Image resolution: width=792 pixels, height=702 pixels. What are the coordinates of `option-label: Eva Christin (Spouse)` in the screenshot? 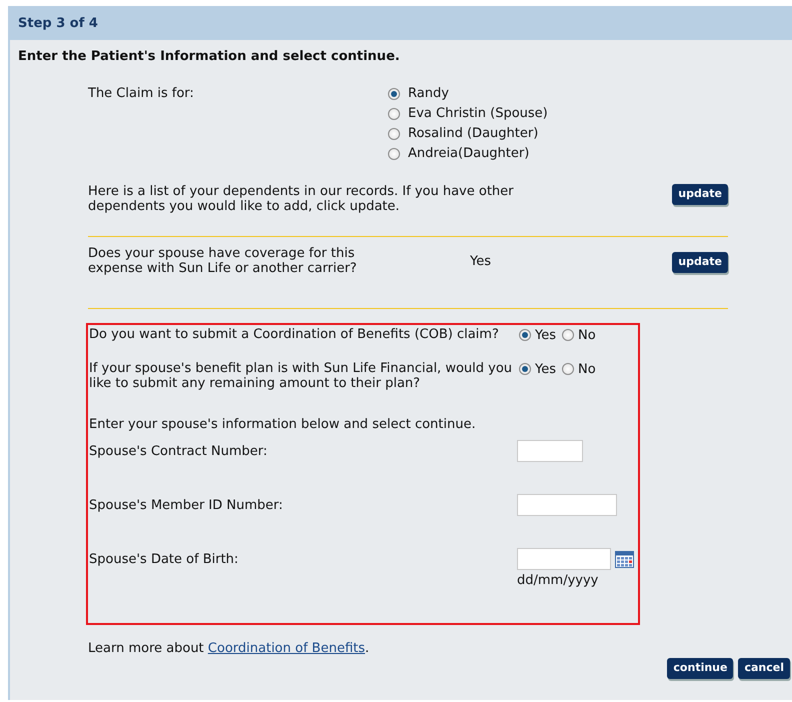 It's located at (478, 113).